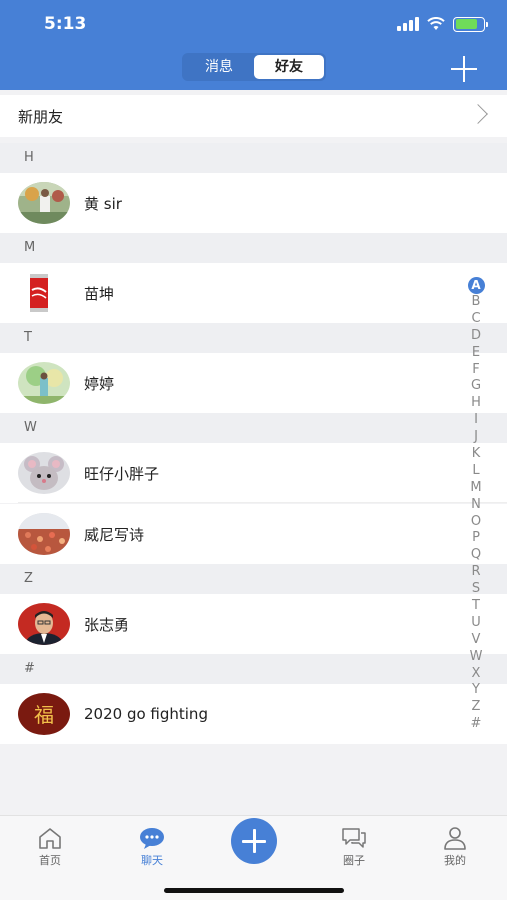 This screenshot has height=900, width=507. I want to click on signal-icon, so click(408, 24).